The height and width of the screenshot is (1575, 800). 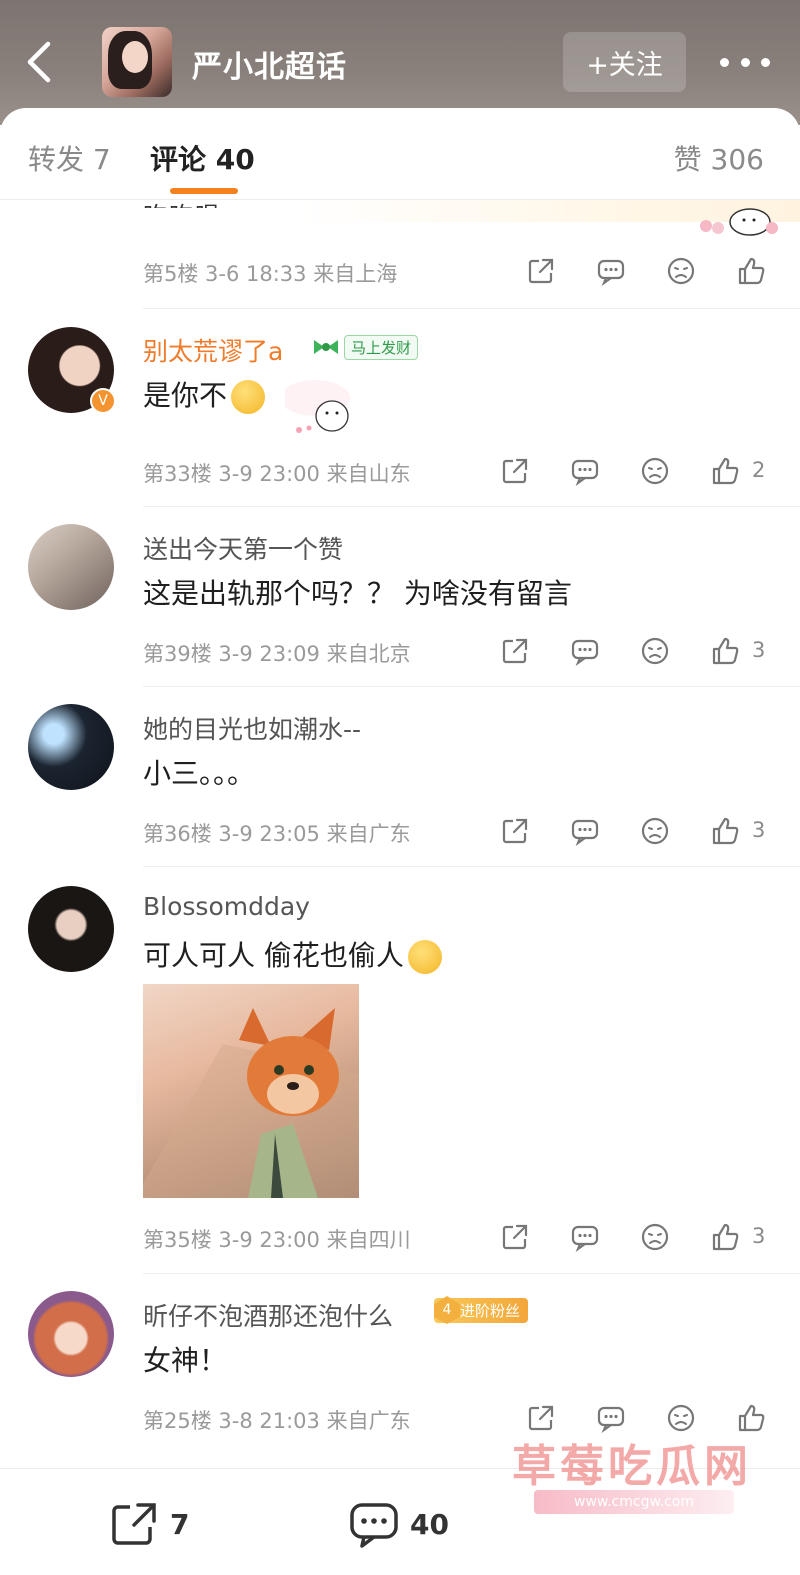 What do you see at coordinates (269, 64) in the screenshot?
I see `topic-title: 严小北超话` at bounding box center [269, 64].